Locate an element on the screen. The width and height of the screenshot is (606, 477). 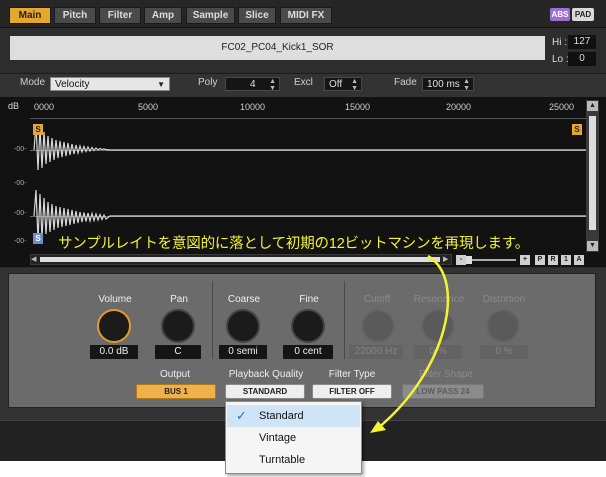
menu-item-vintage: Vintage is located at coordinates (293, 438).